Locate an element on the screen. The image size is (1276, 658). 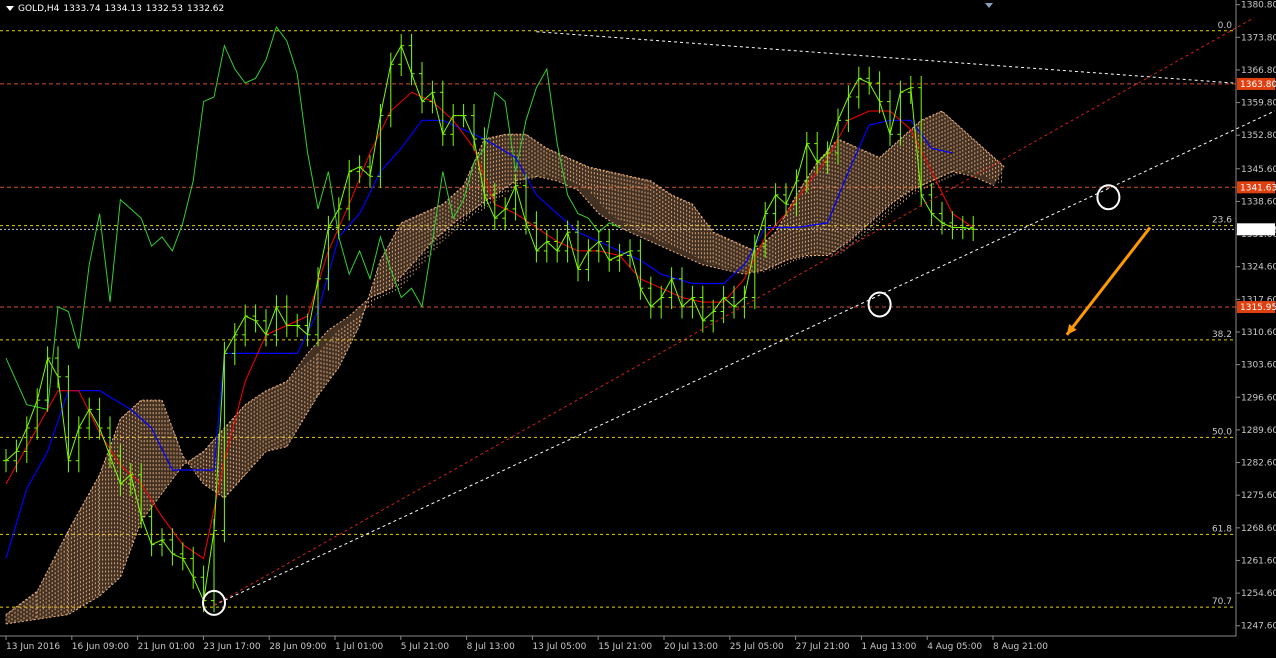
y-tick-label: 1275.60 is located at coordinates (1258, 496).